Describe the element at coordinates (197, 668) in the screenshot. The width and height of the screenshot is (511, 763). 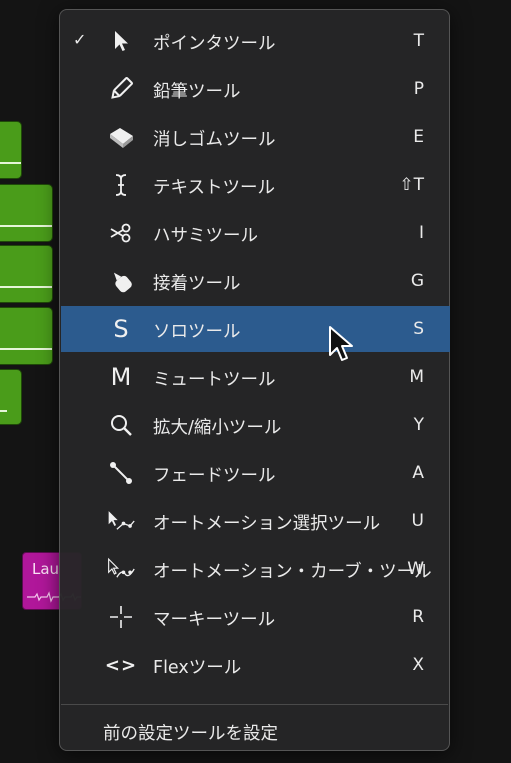
I see `menu-item-label: Flexツール` at that location.